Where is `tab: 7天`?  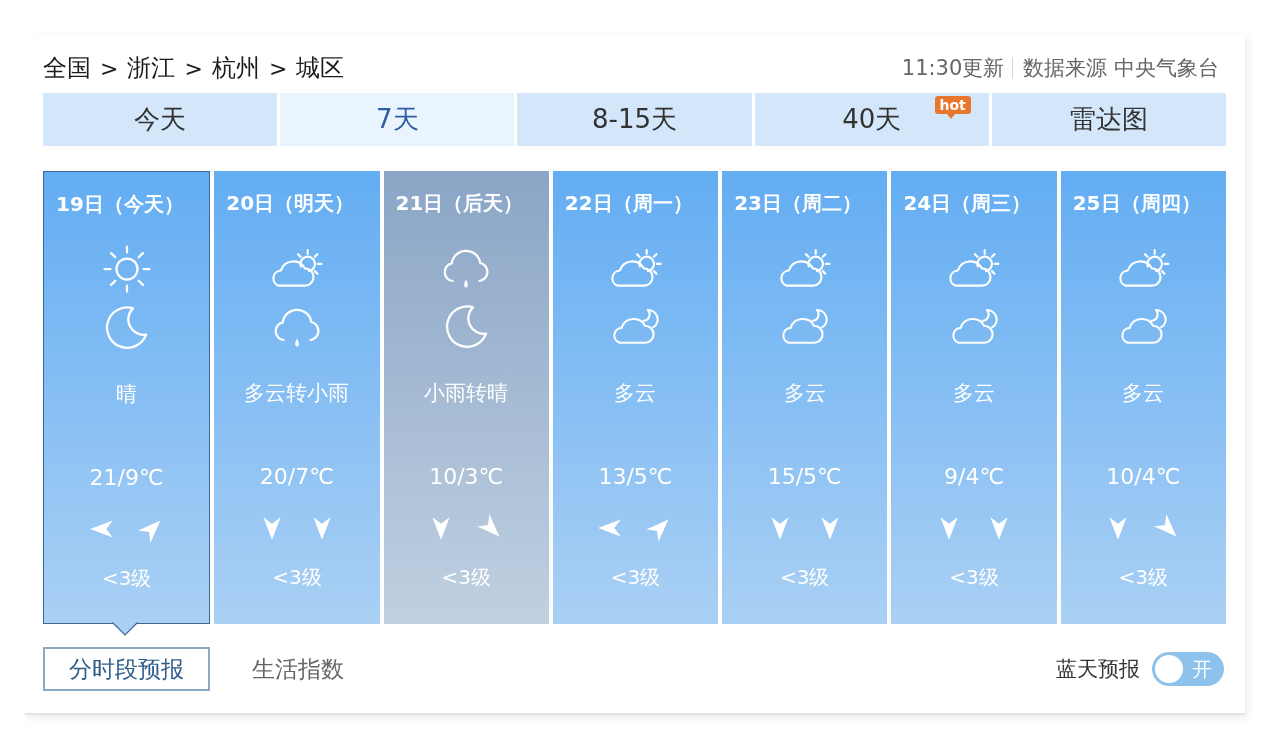
tab: 7天 is located at coordinates (397, 119).